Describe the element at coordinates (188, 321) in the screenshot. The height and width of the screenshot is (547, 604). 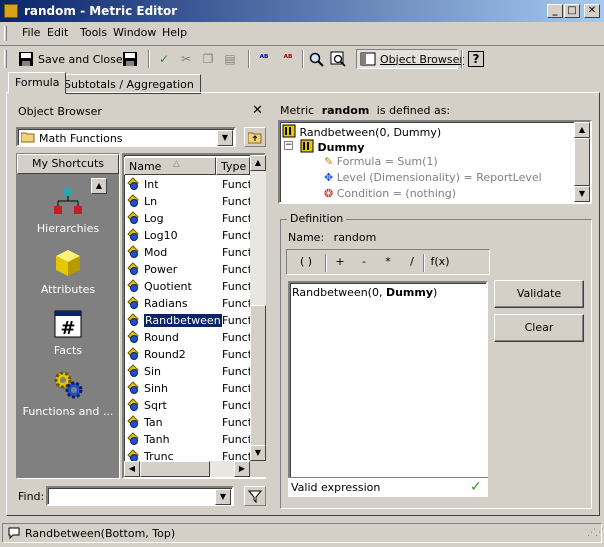
I see `list-item: RandbetweenFunction` at that location.